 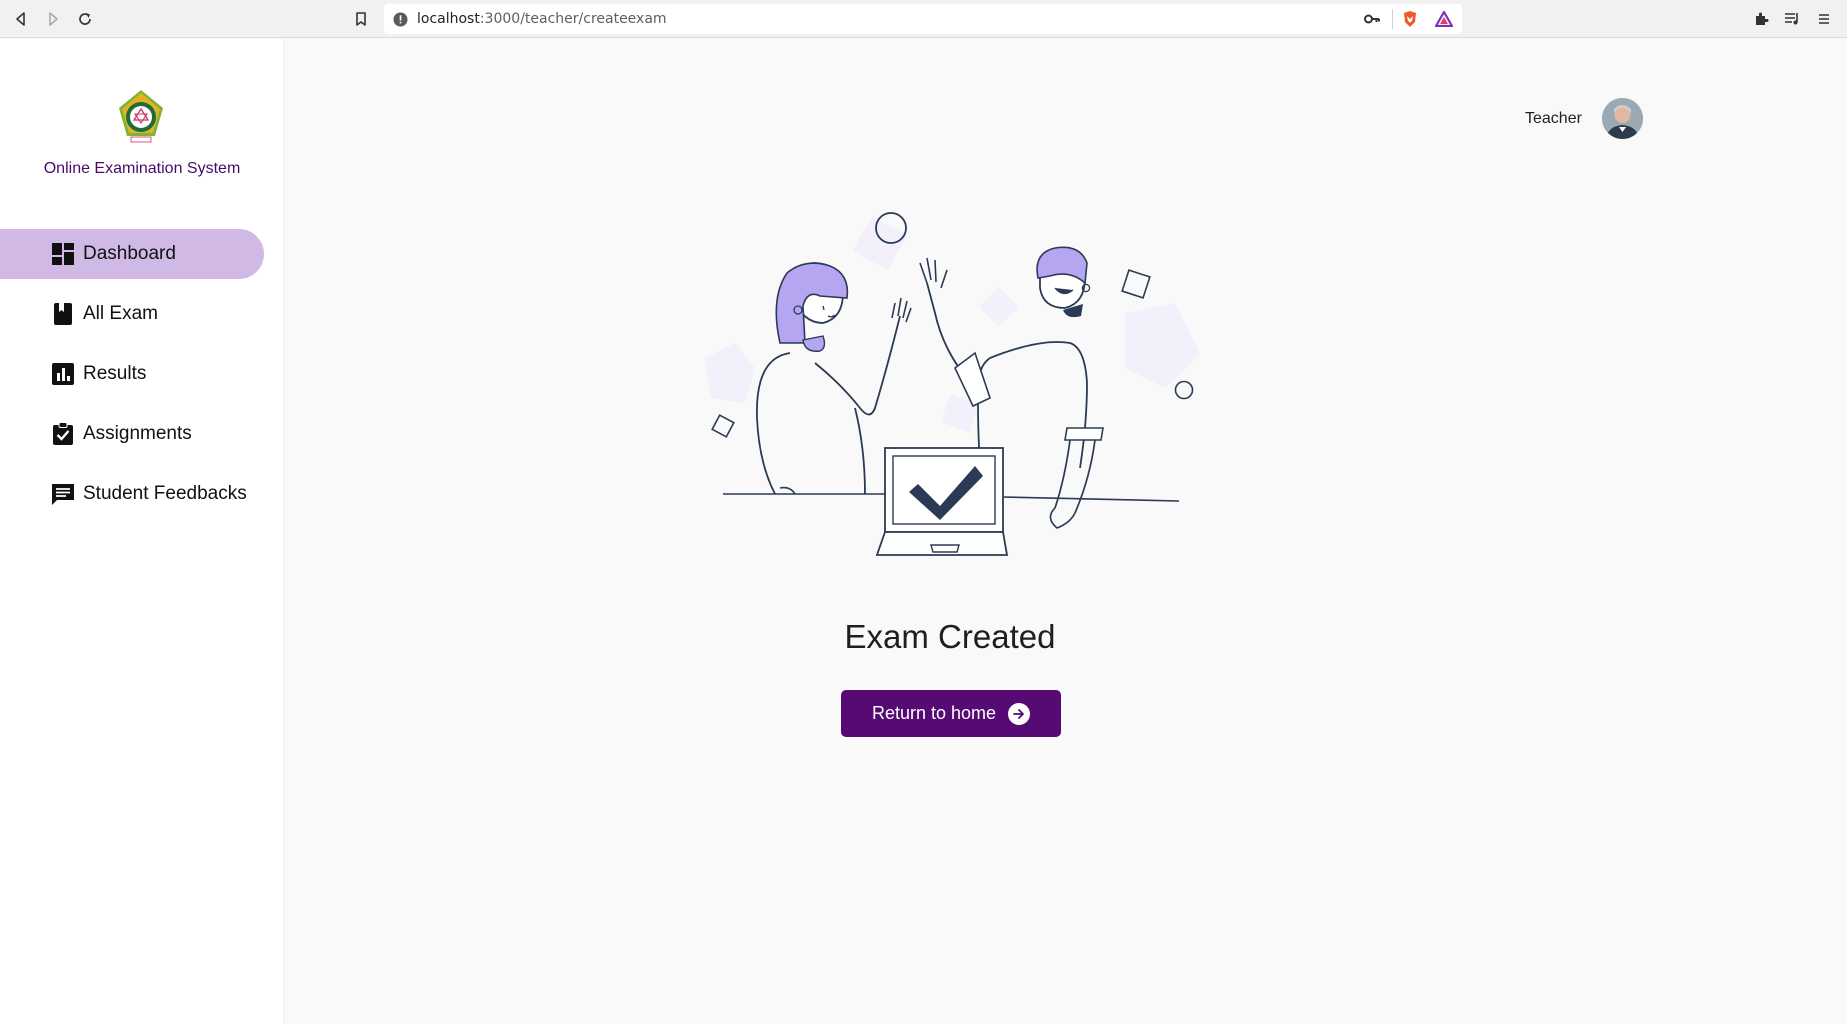 I want to click on sidebar-item-label: Student Feedbacks, so click(x=165, y=493).